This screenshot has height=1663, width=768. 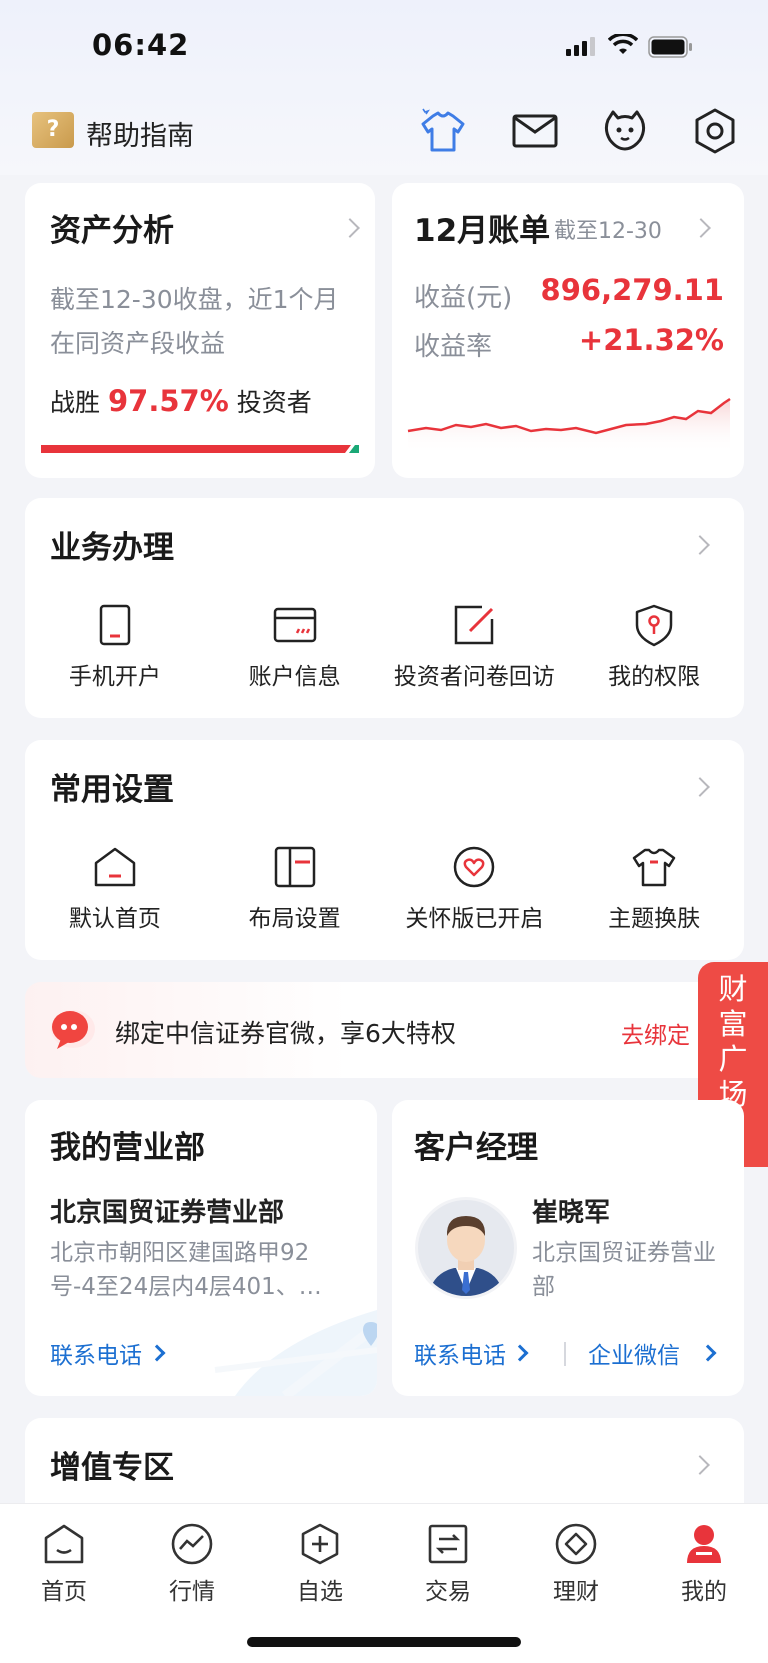 I want to click on shirt-icon, so click(x=654, y=867).